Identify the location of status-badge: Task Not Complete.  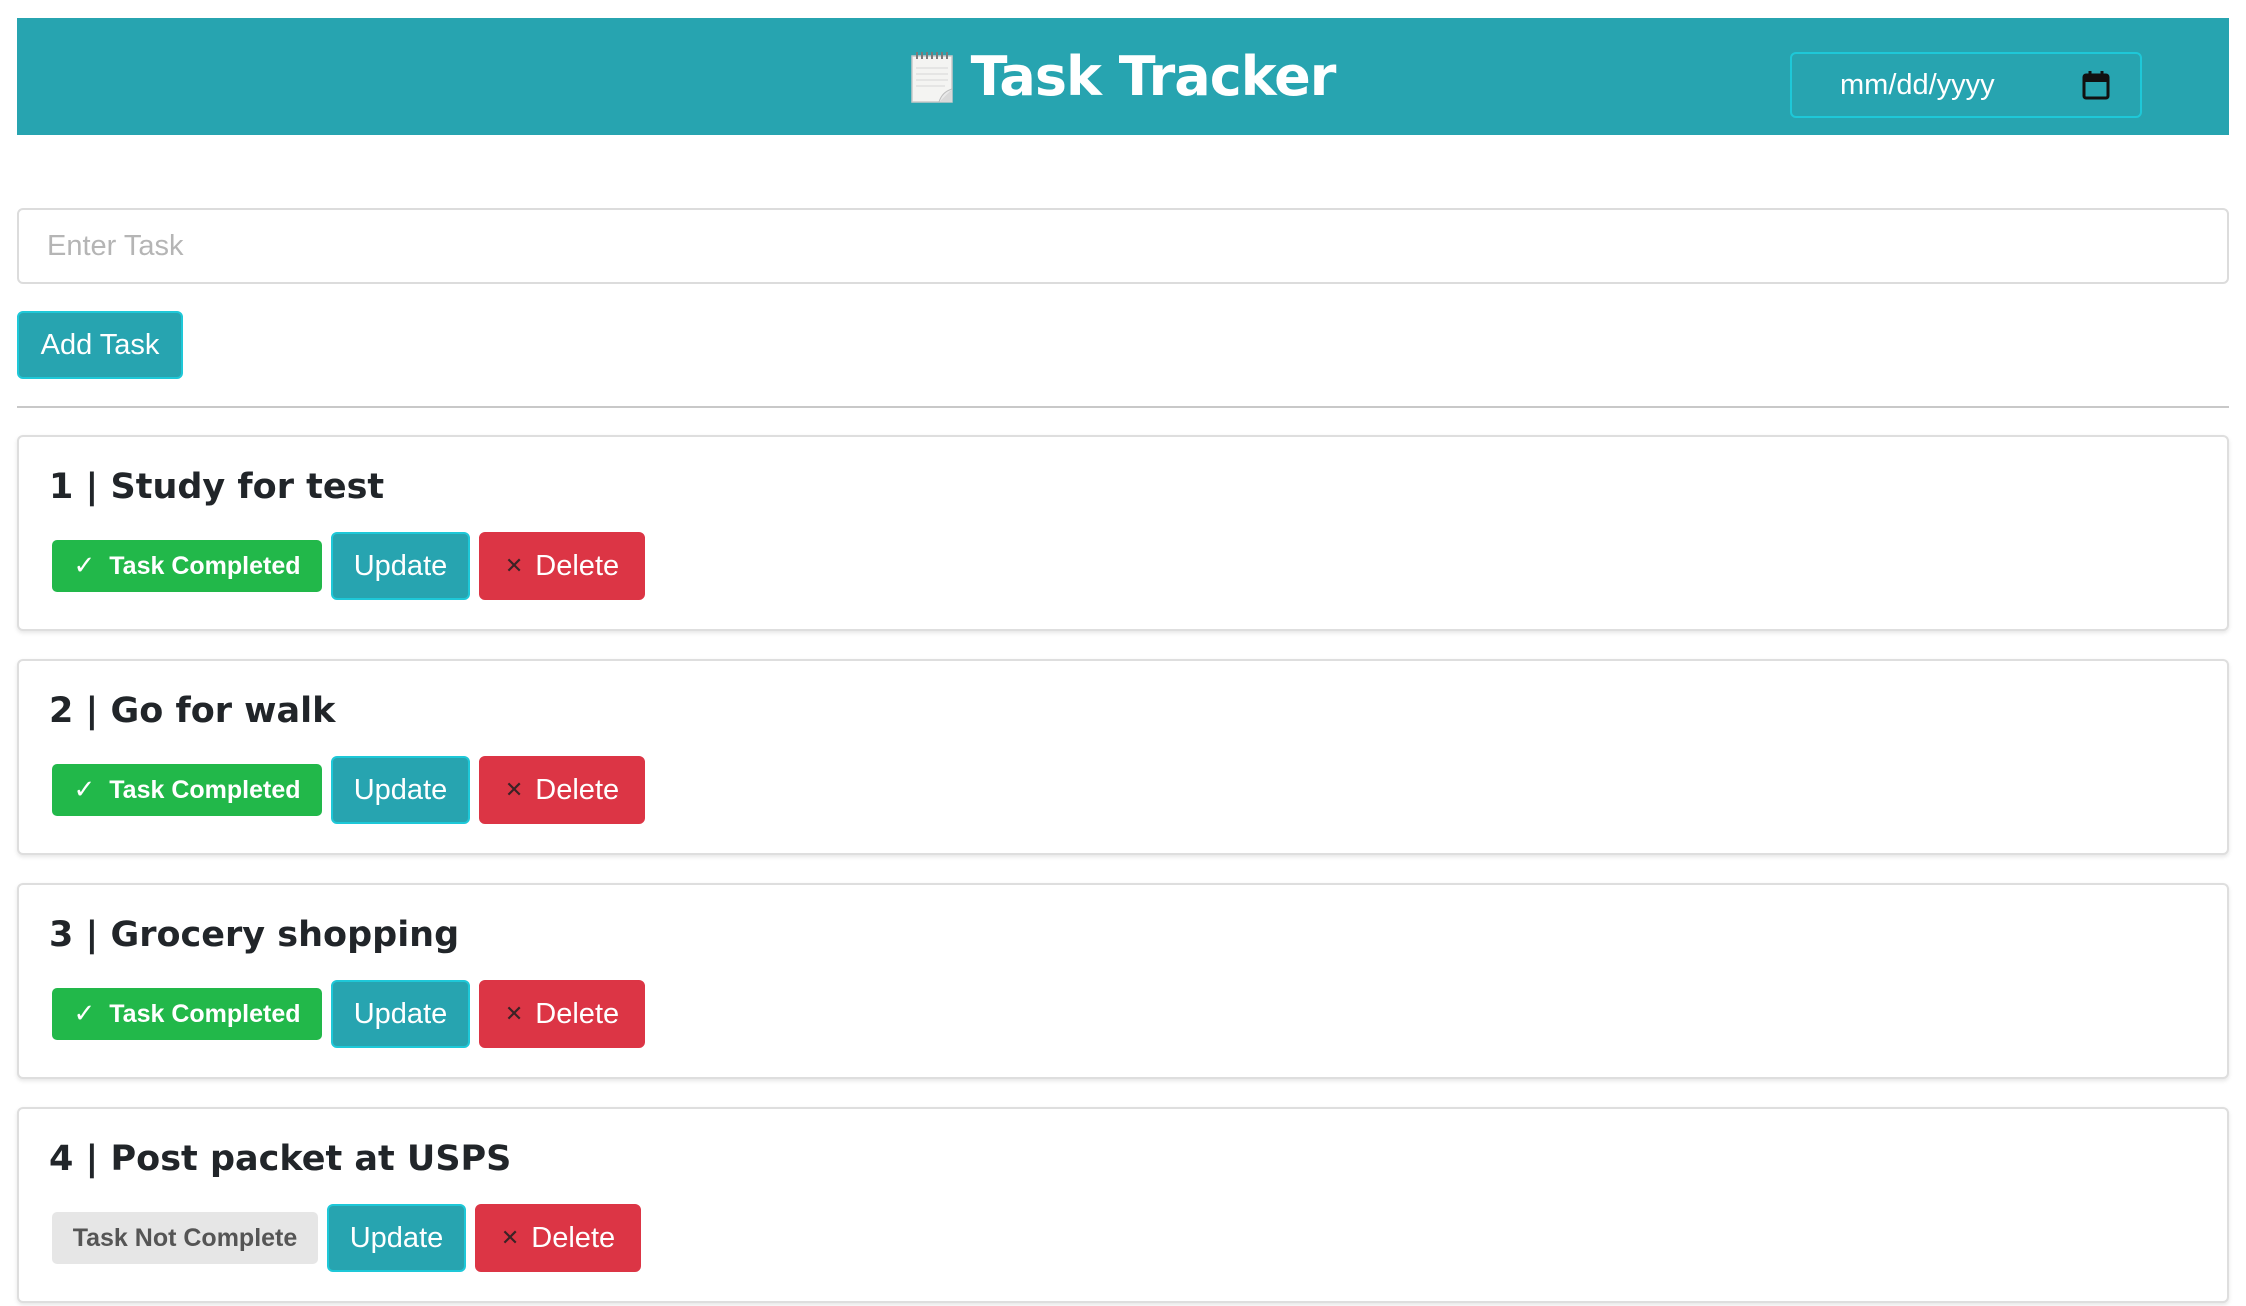
(185, 1238).